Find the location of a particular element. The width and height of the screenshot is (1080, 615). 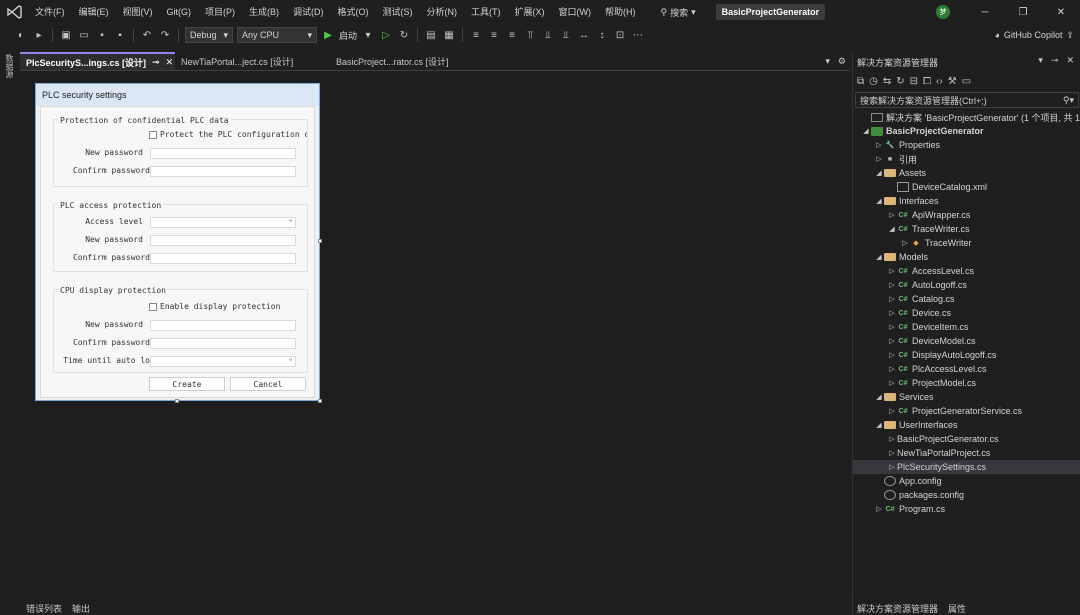

tree-item: DeviceCatalog.xml is located at coordinates (966, 187).